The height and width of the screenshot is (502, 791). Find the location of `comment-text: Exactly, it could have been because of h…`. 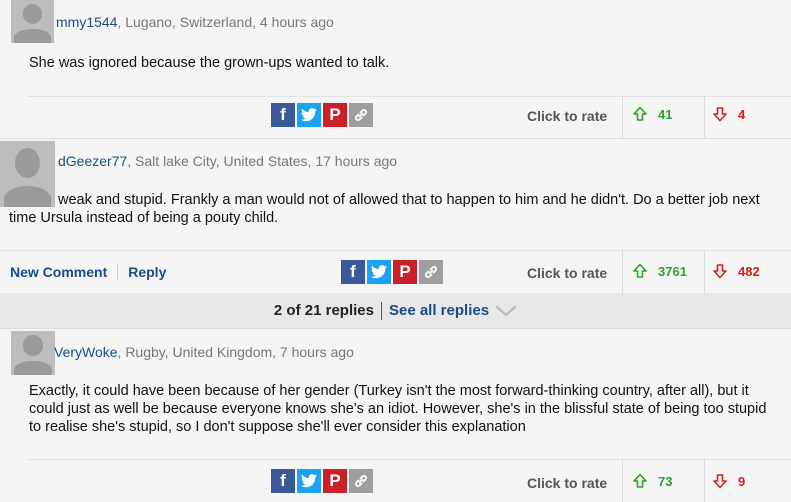

comment-text: Exactly, it could have been because of h… is located at coordinates (398, 409).